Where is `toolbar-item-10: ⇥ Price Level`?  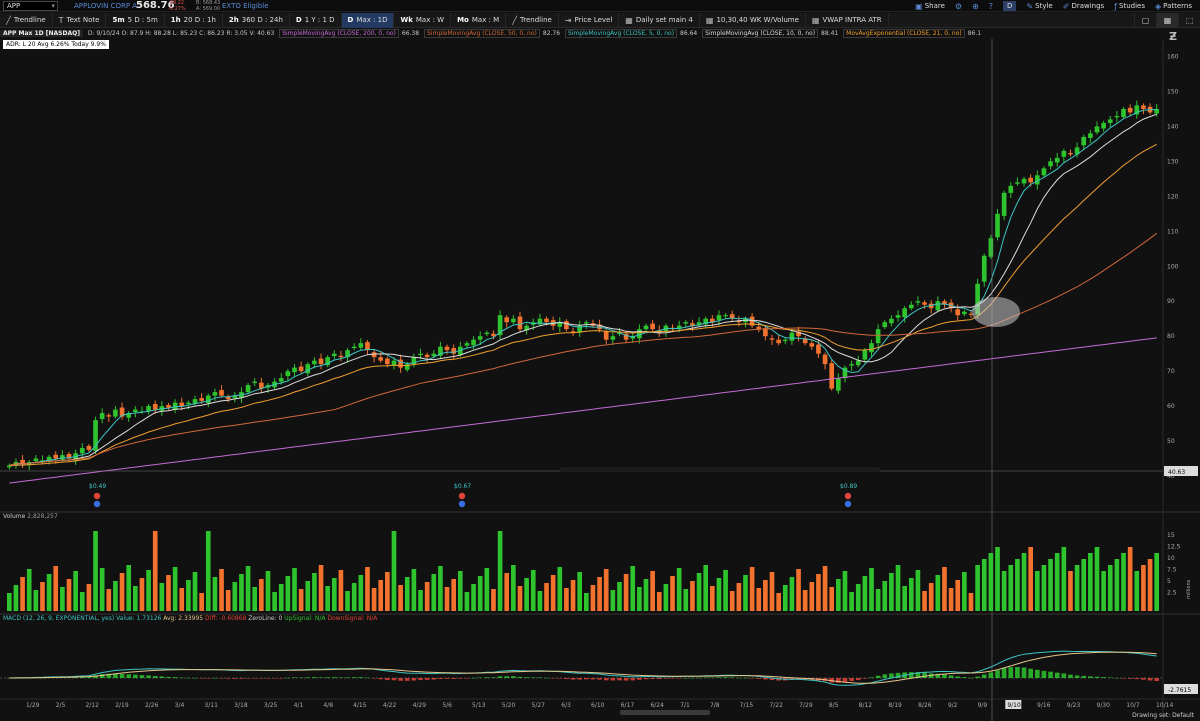 toolbar-item-10: ⇥ Price Level is located at coordinates (589, 20).